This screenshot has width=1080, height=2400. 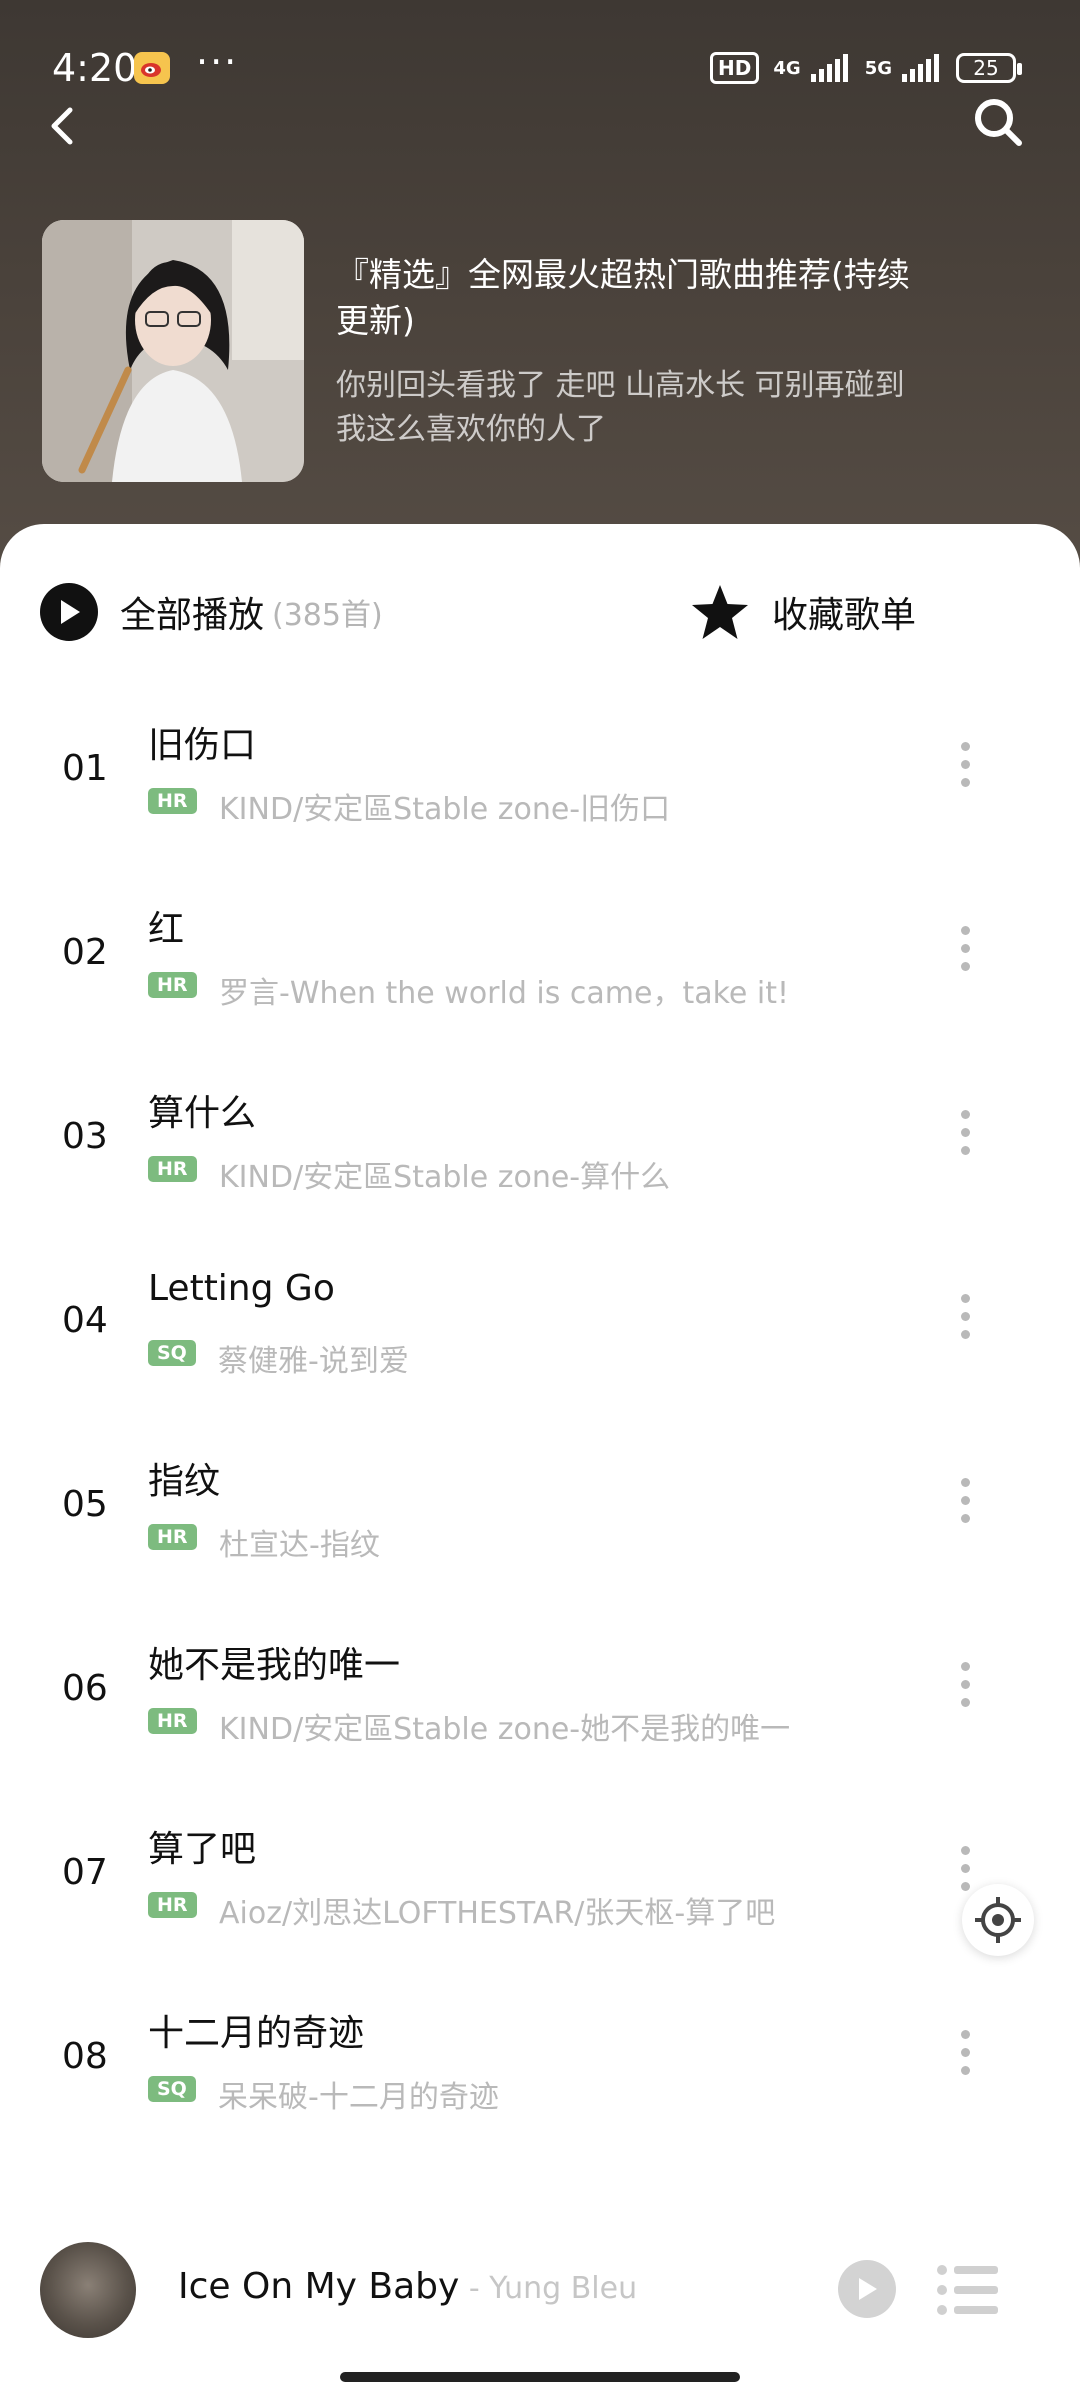 What do you see at coordinates (256, 2033) in the screenshot?
I see `song-title: 十二月的奇迹` at bounding box center [256, 2033].